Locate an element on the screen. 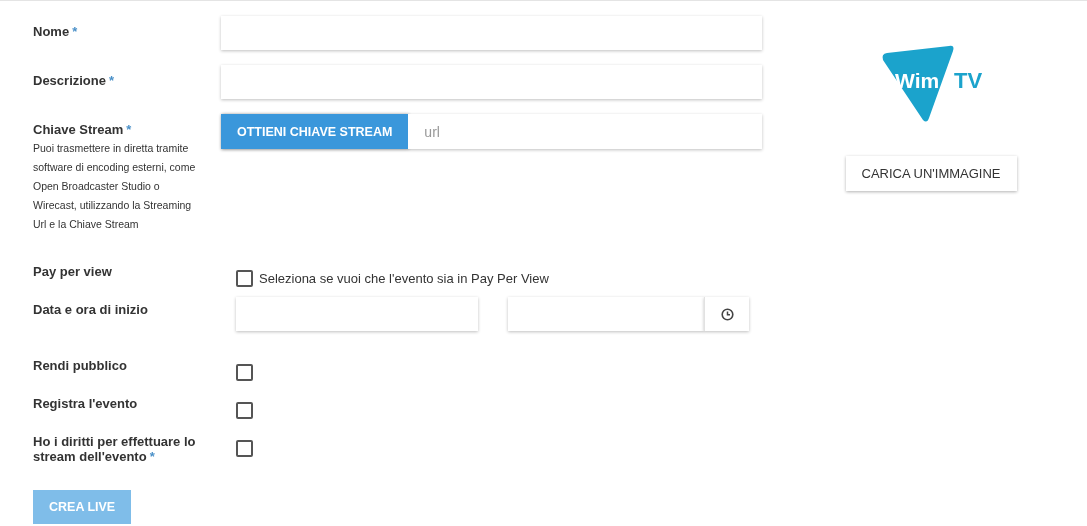  field-label: Ho i diritti per effettuare lo stream dell'evento * is located at coordinates (115, 448).